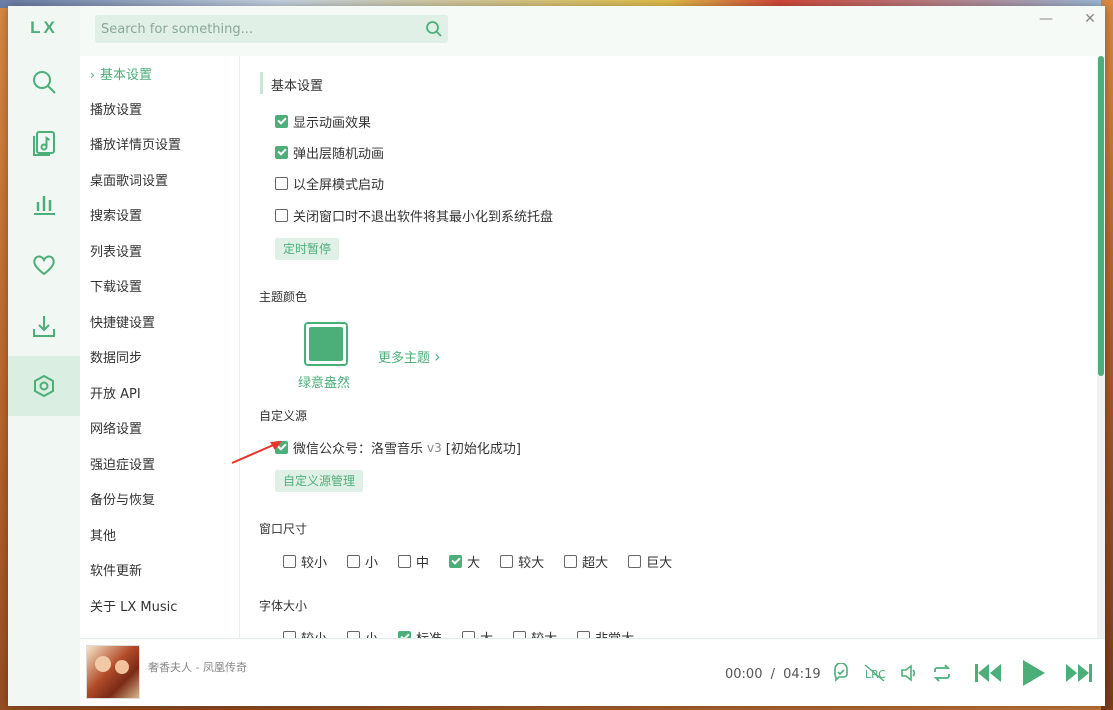 This screenshot has width=1113, height=710. I want to click on window-size-larger: 较大, so click(522, 561).